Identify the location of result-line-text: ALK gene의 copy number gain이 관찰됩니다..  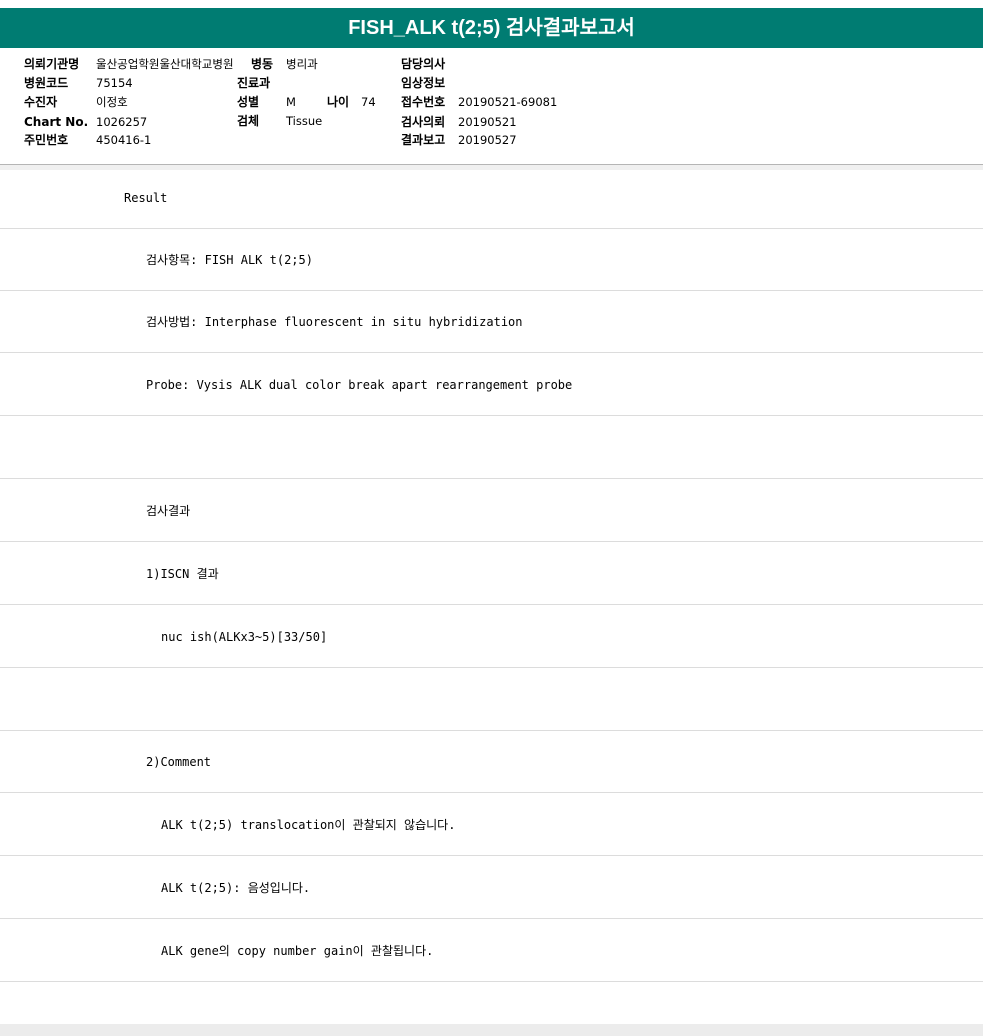
(297, 951).